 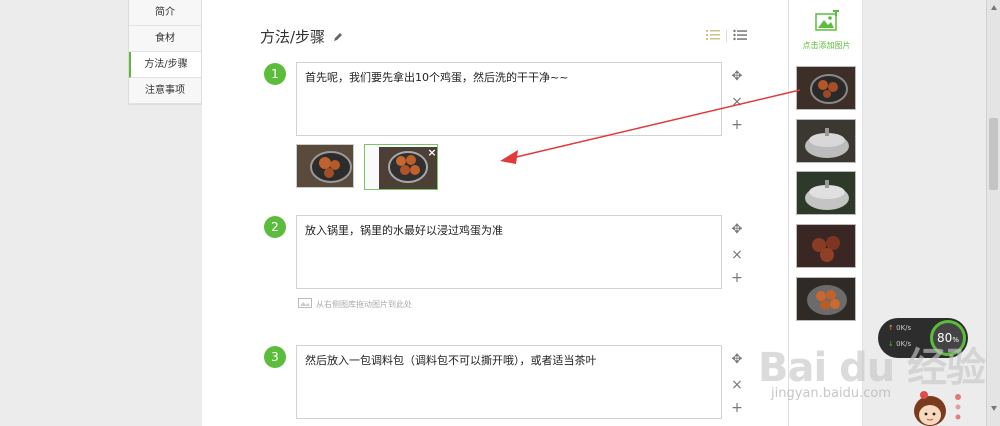 What do you see at coordinates (993, 213) in the screenshot?
I see `scrollbar` at bounding box center [993, 213].